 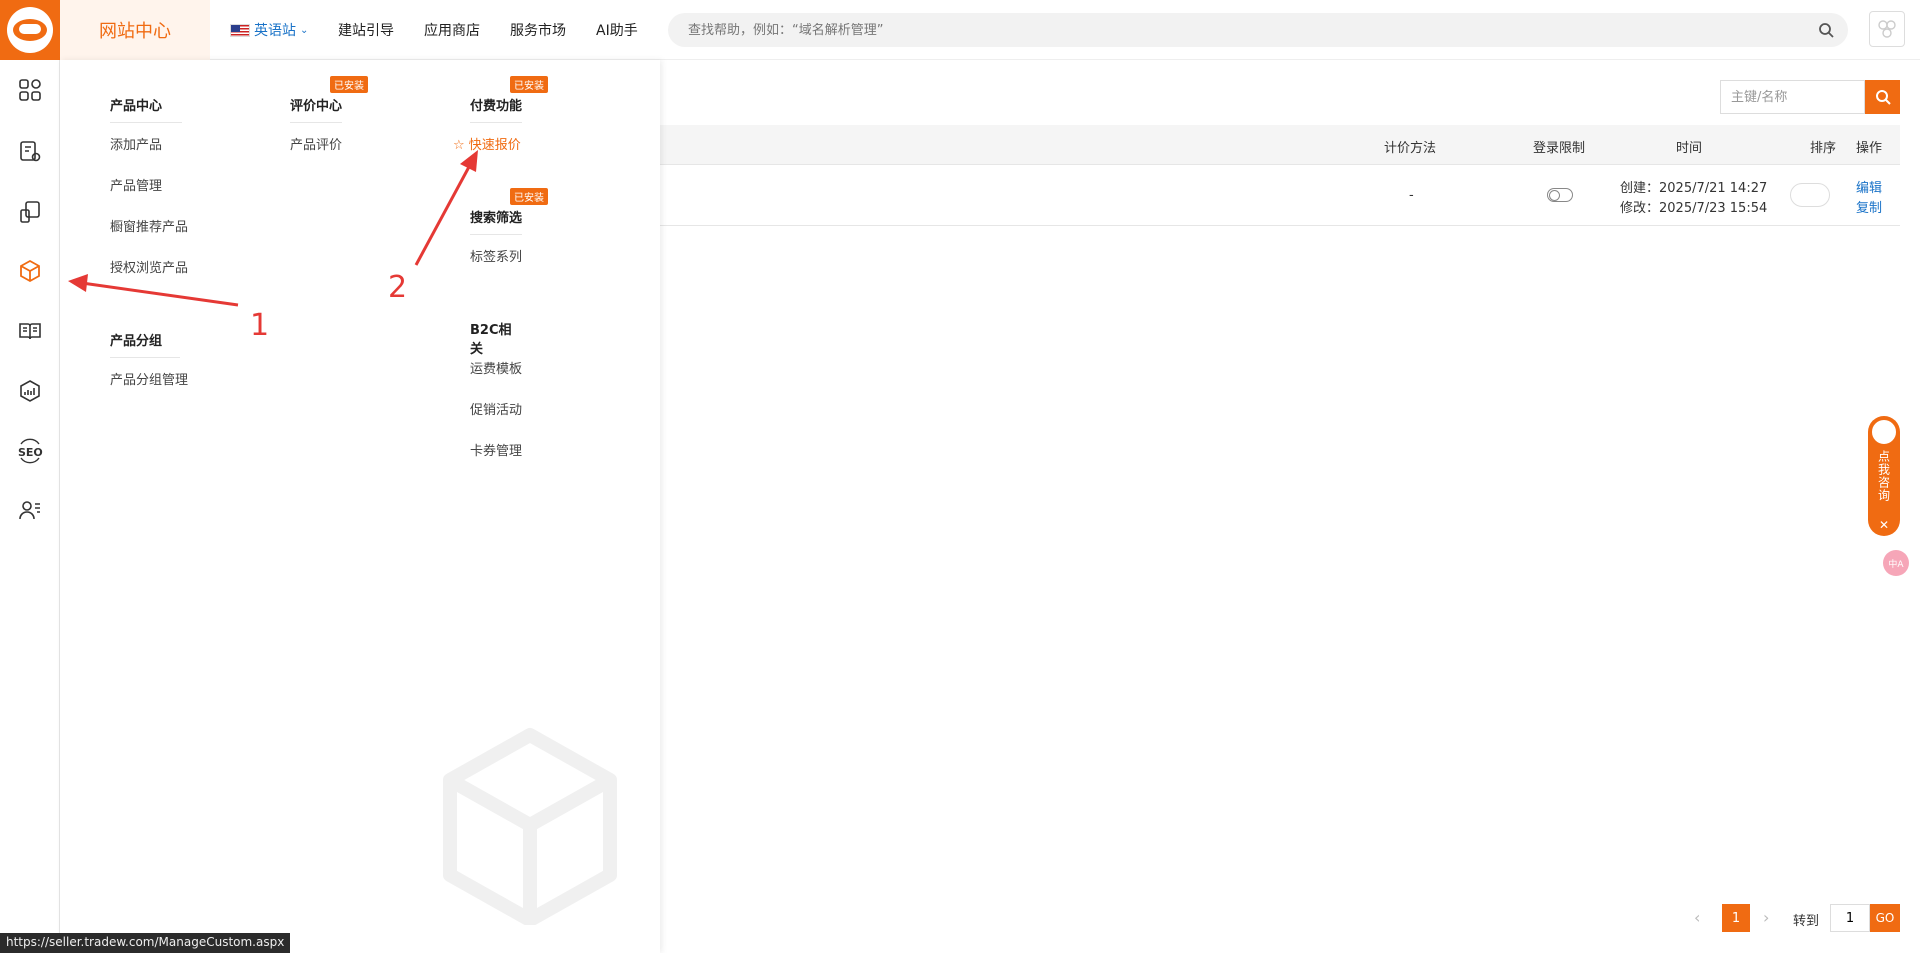 What do you see at coordinates (538, 30) in the screenshot?
I see `nav-service-market: 服务市场` at bounding box center [538, 30].